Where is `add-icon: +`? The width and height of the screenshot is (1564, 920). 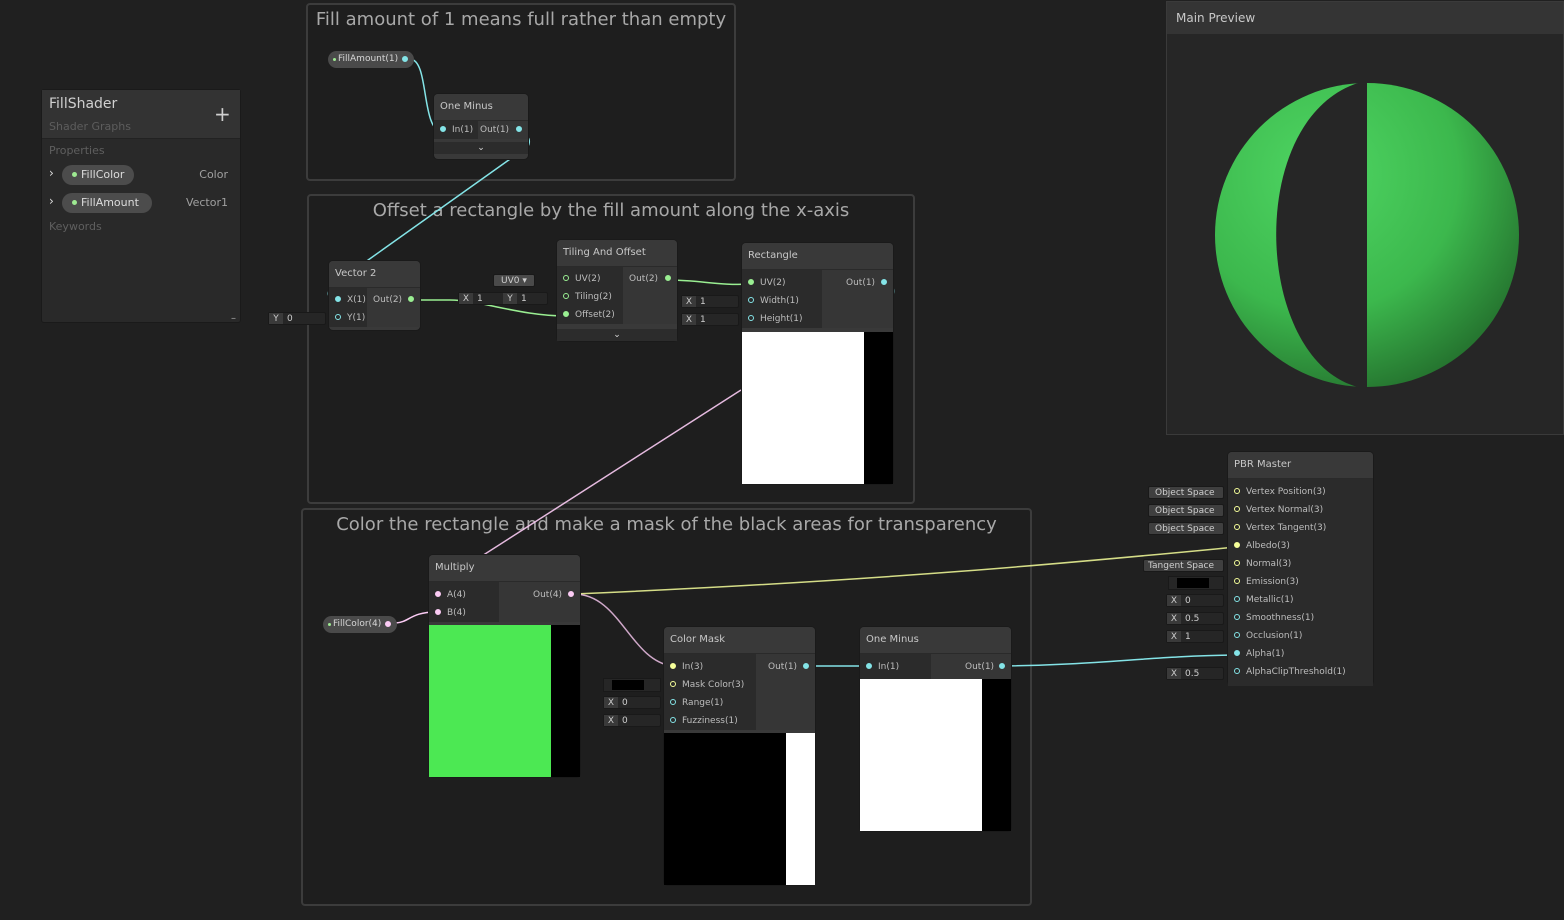 add-icon: + is located at coordinates (222, 114).